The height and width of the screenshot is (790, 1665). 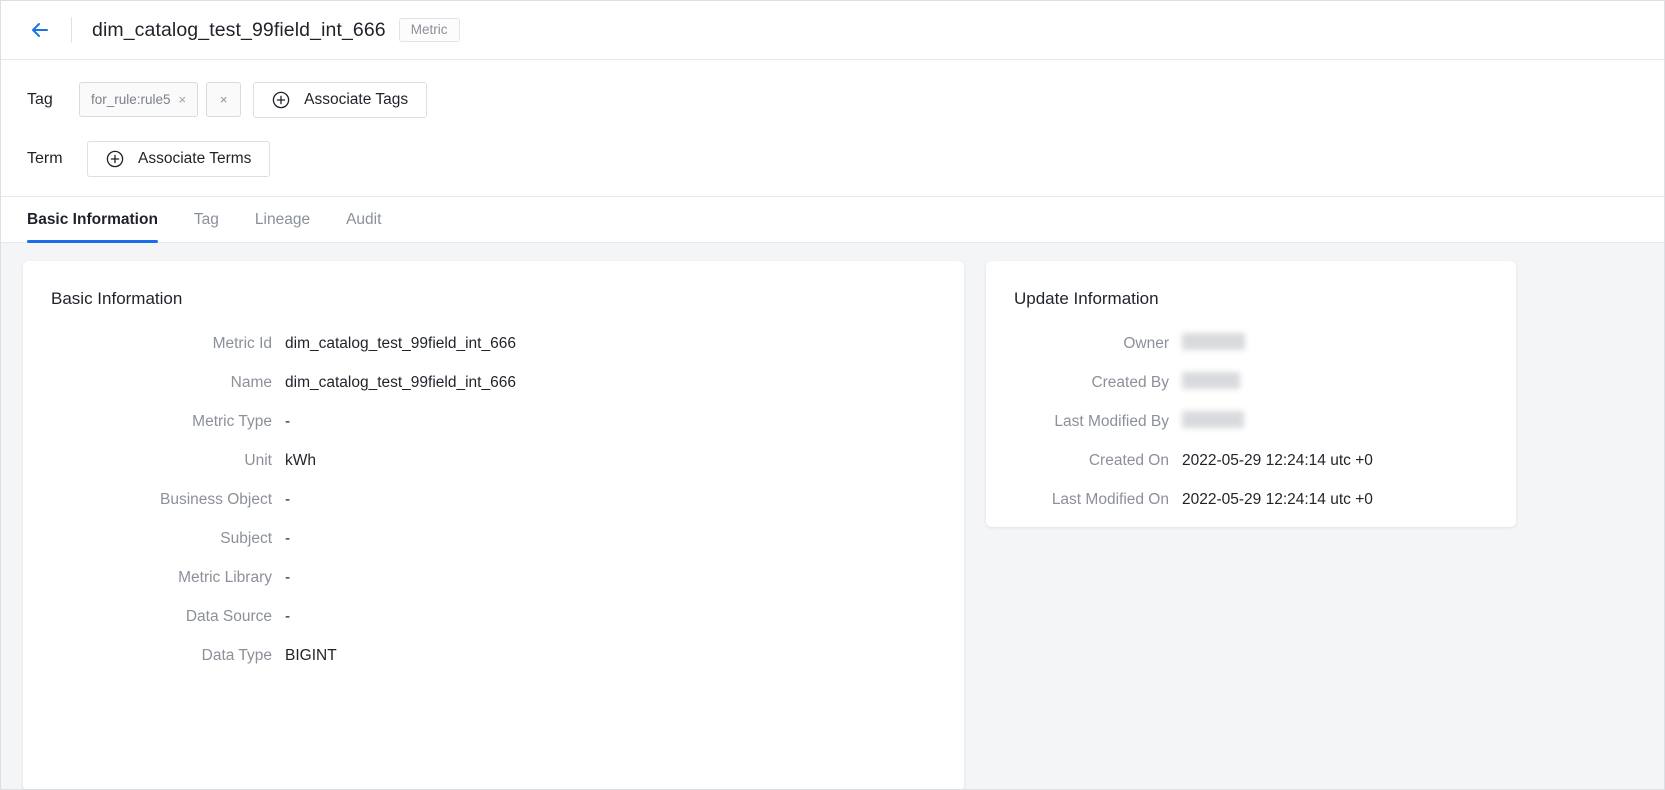 What do you see at coordinates (1251, 343) in the screenshot?
I see `field-owner: Owner` at bounding box center [1251, 343].